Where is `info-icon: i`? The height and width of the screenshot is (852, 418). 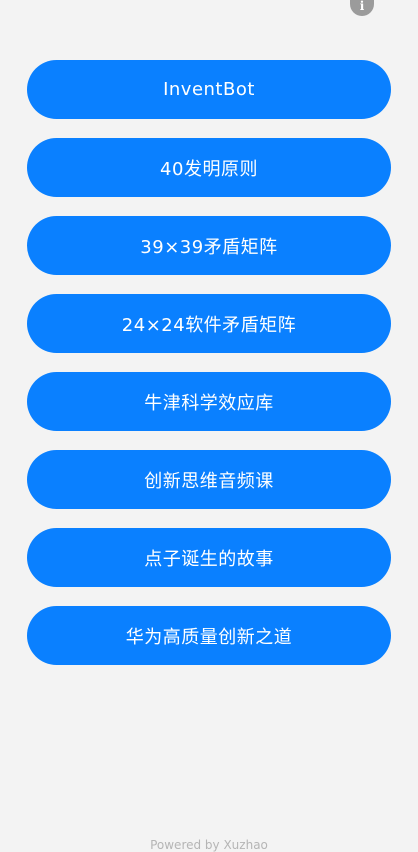
info-icon: i is located at coordinates (362, 8).